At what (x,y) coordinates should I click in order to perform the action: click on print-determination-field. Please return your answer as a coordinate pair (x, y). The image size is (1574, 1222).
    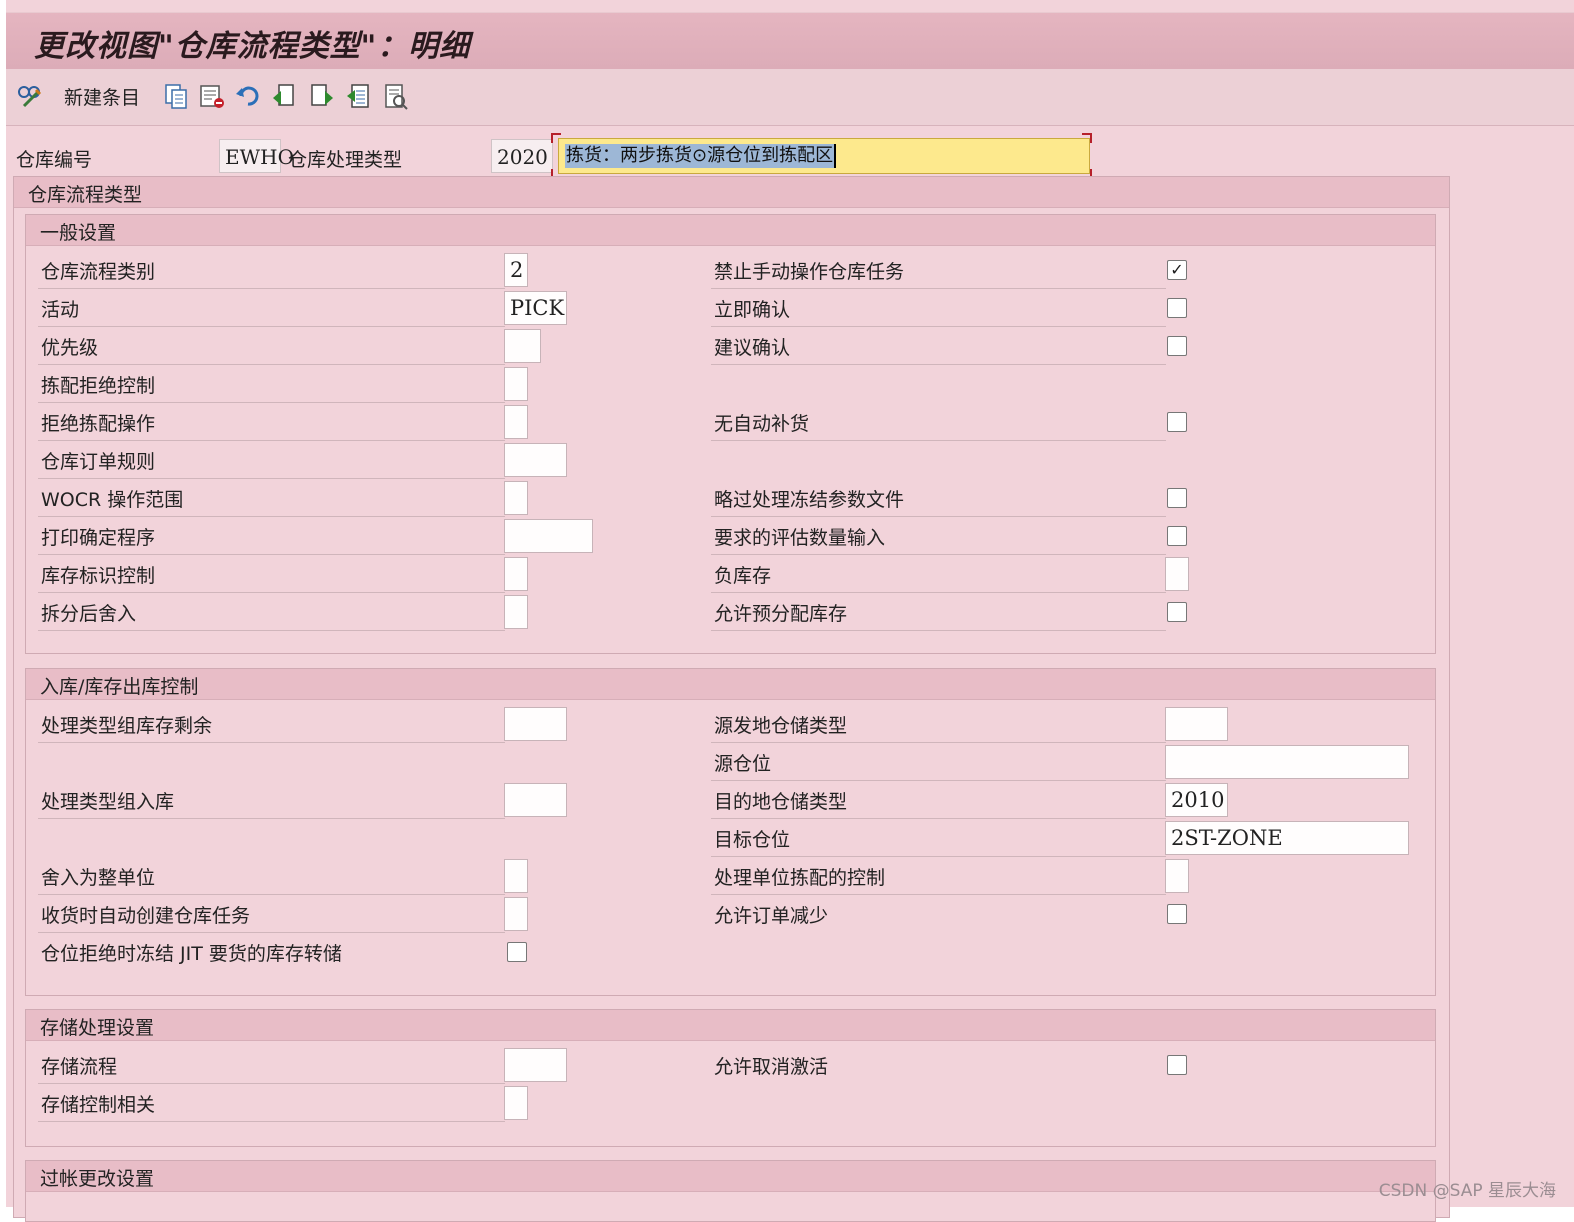
    Looking at the image, I should click on (548, 536).